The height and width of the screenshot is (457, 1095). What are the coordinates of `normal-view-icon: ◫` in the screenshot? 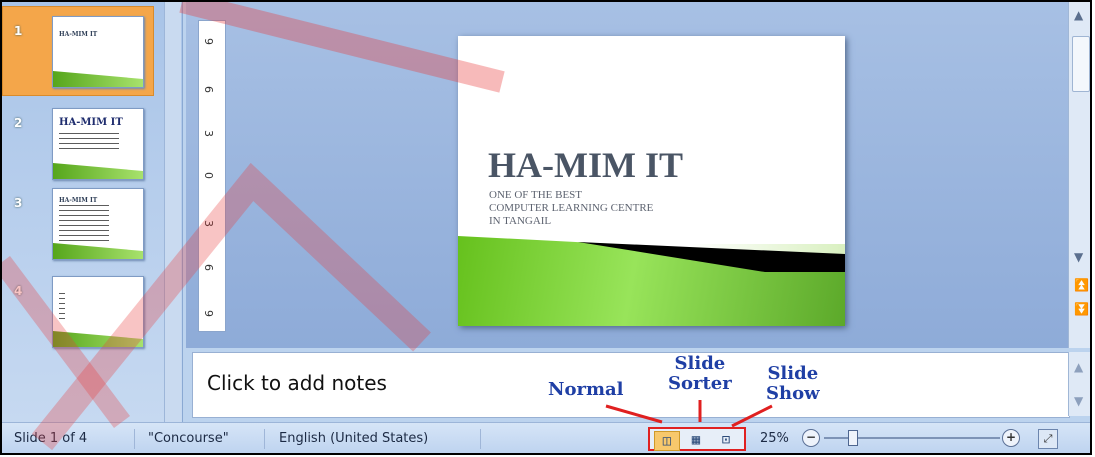 It's located at (667, 441).